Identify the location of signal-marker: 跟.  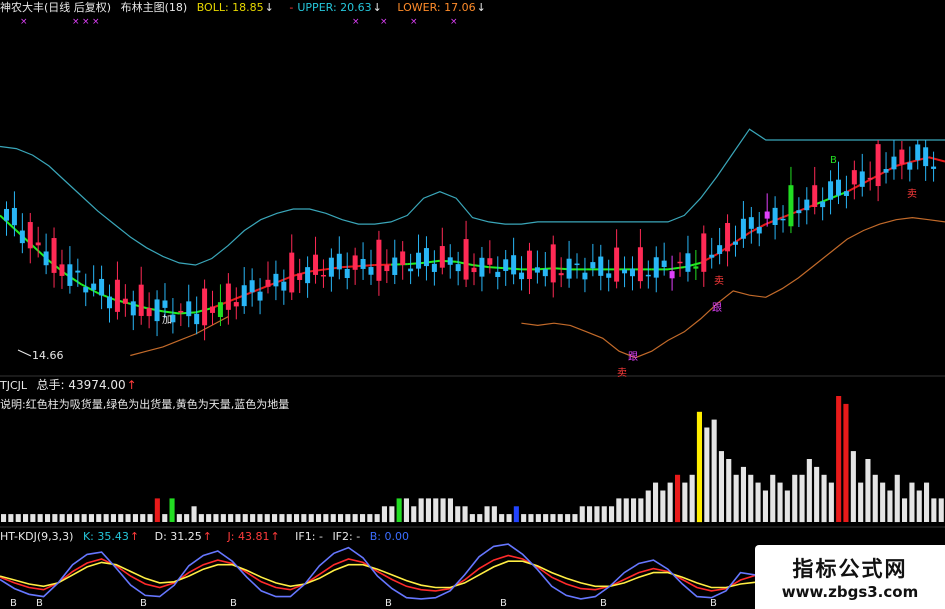
(633, 357).